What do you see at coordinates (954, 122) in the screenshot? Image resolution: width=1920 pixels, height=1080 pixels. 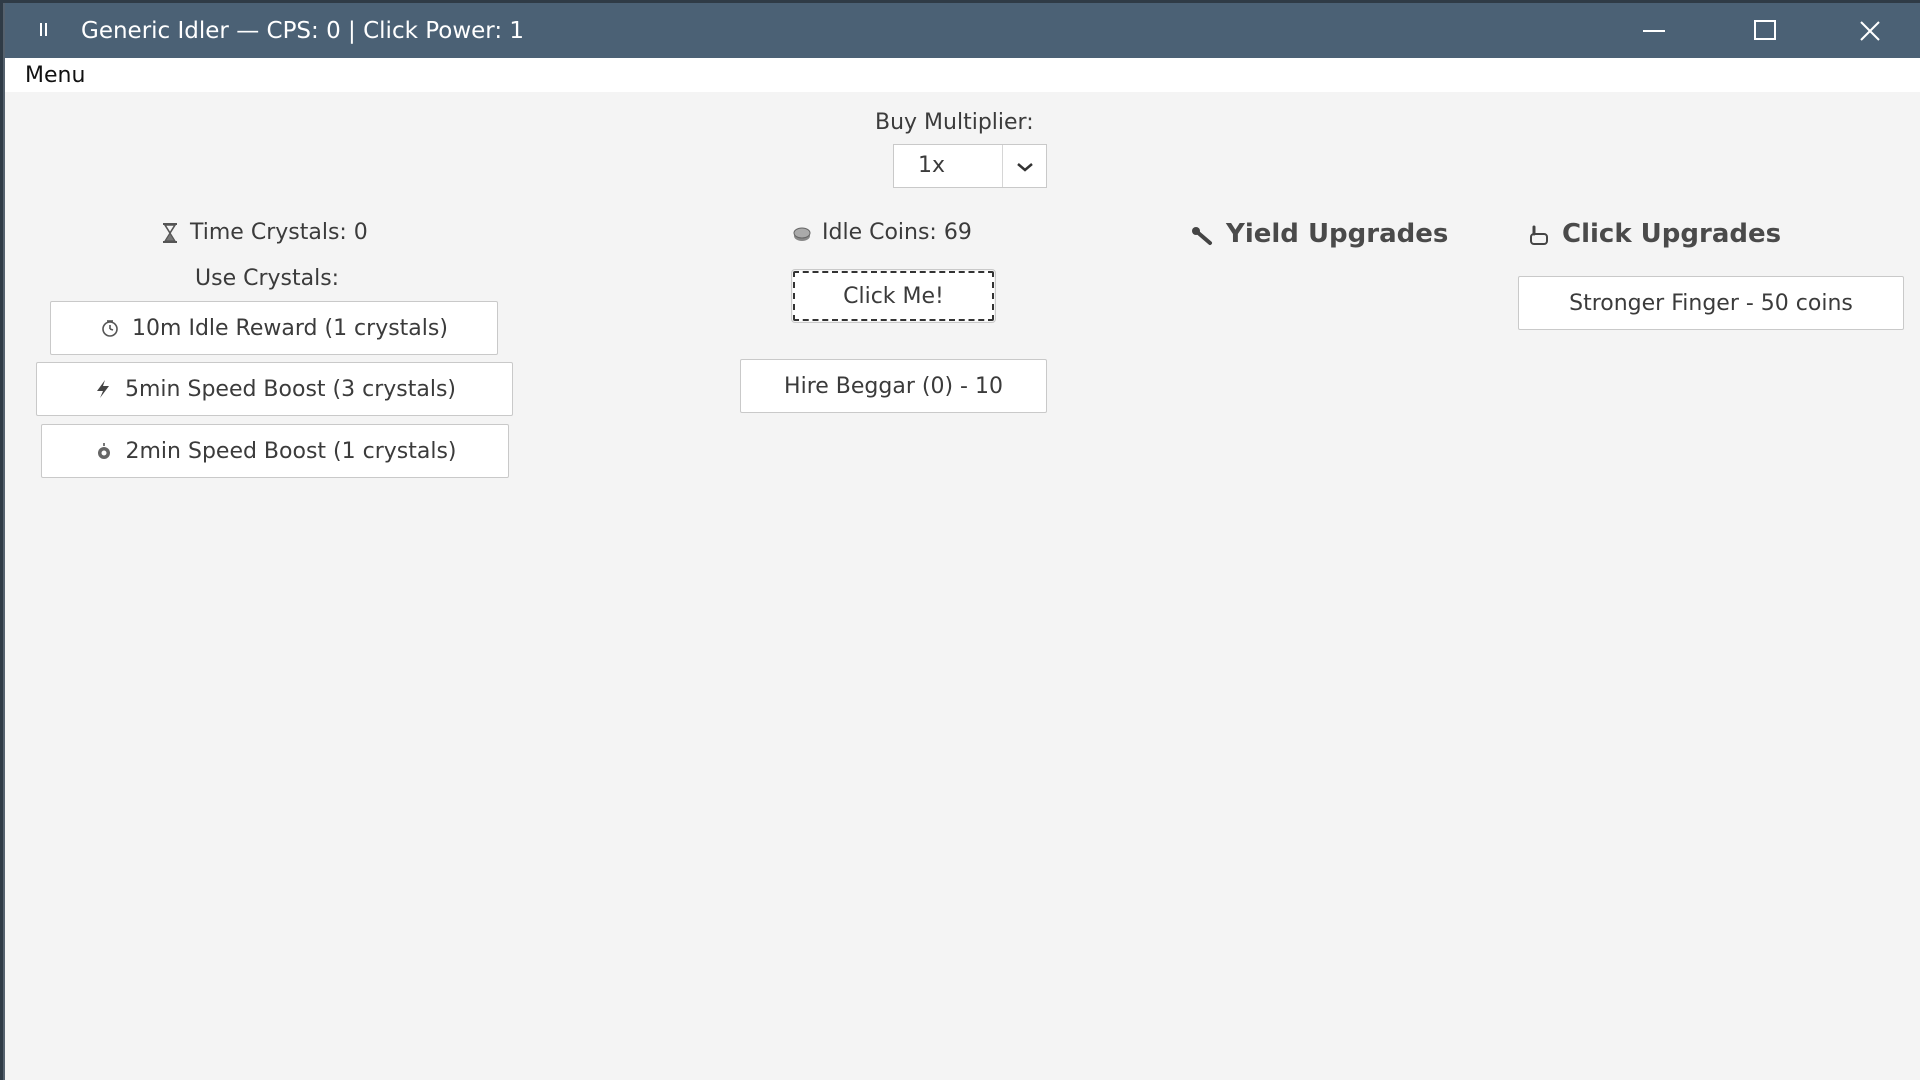 I see `buy-multiplier-label: Buy Multiplier:` at bounding box center [954, 122].